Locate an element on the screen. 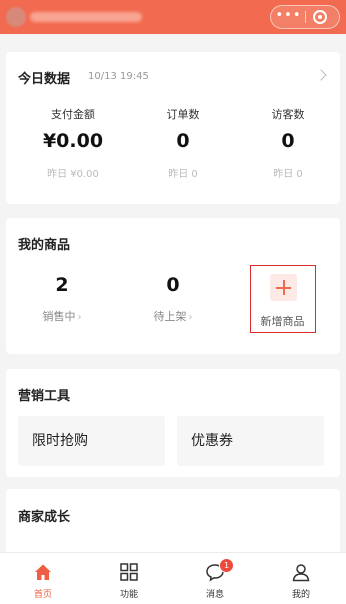 The height and width of the screenshot is (604, 346). stat-value: ¥0.00 is located at coordinates (73, 141).